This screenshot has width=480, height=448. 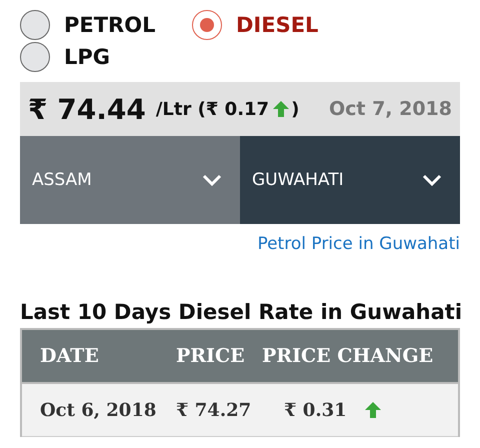 I want to click on radio-label: LPG, so click(x=87, y=57).